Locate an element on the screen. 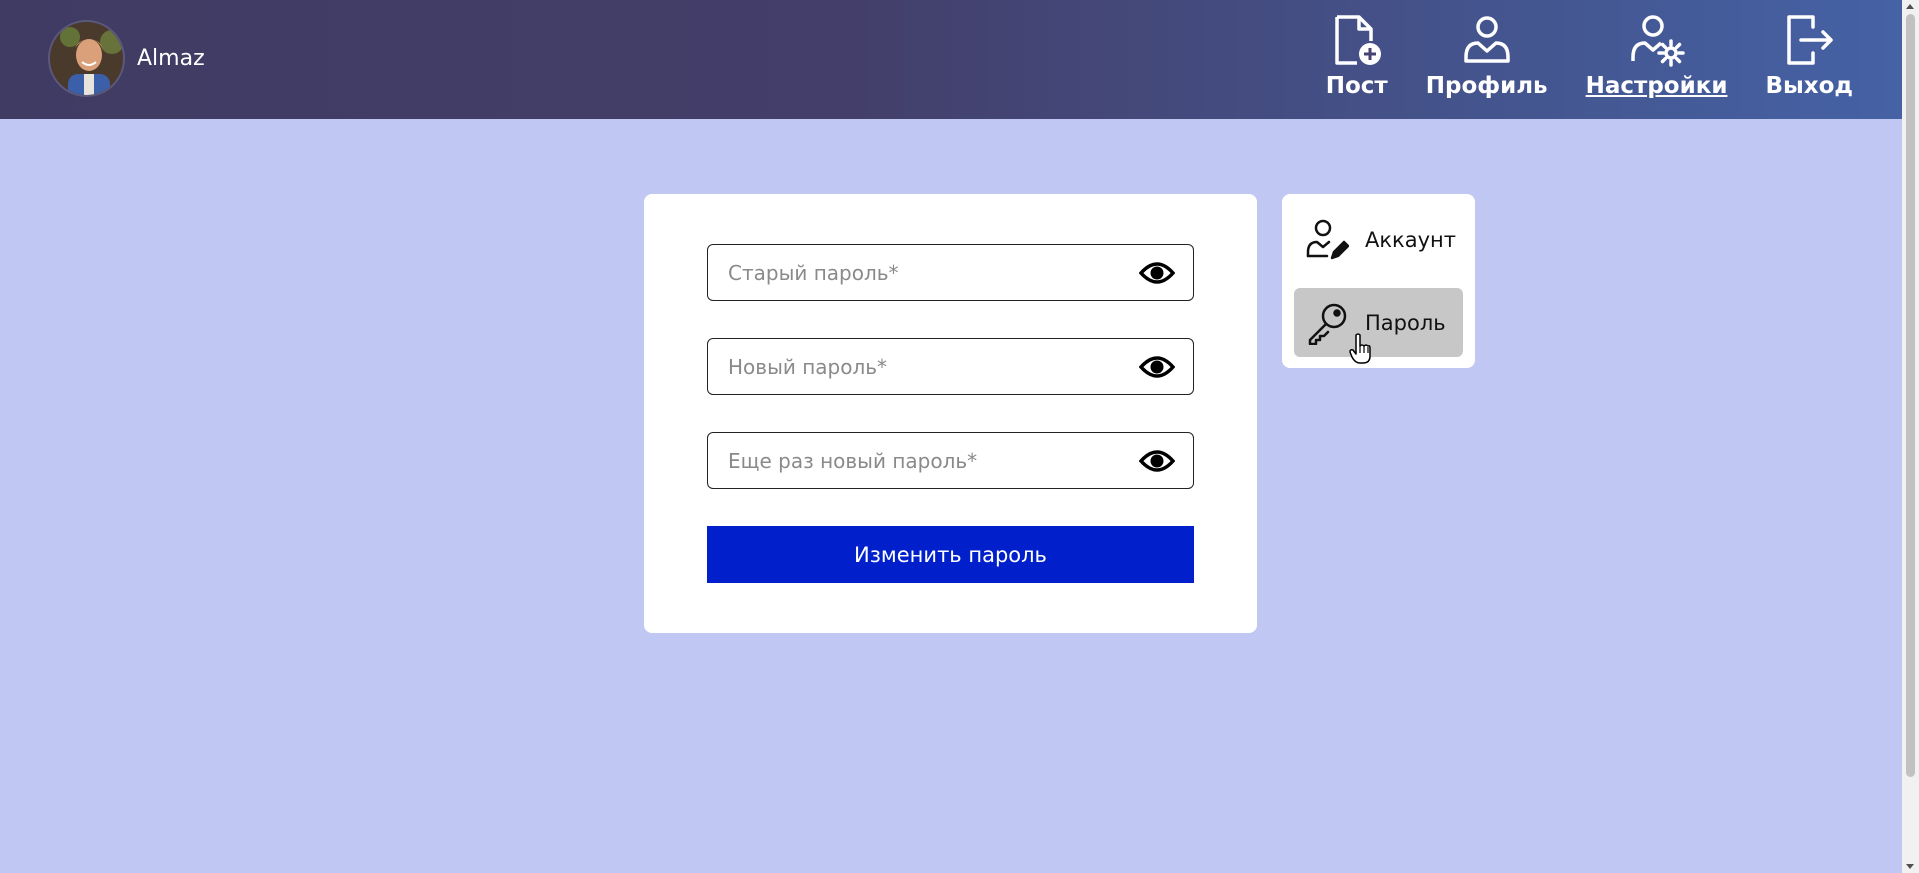 Image resolution: width=1919 pixels, height=873 pixels. avatar is located at coordinates (86, 58).